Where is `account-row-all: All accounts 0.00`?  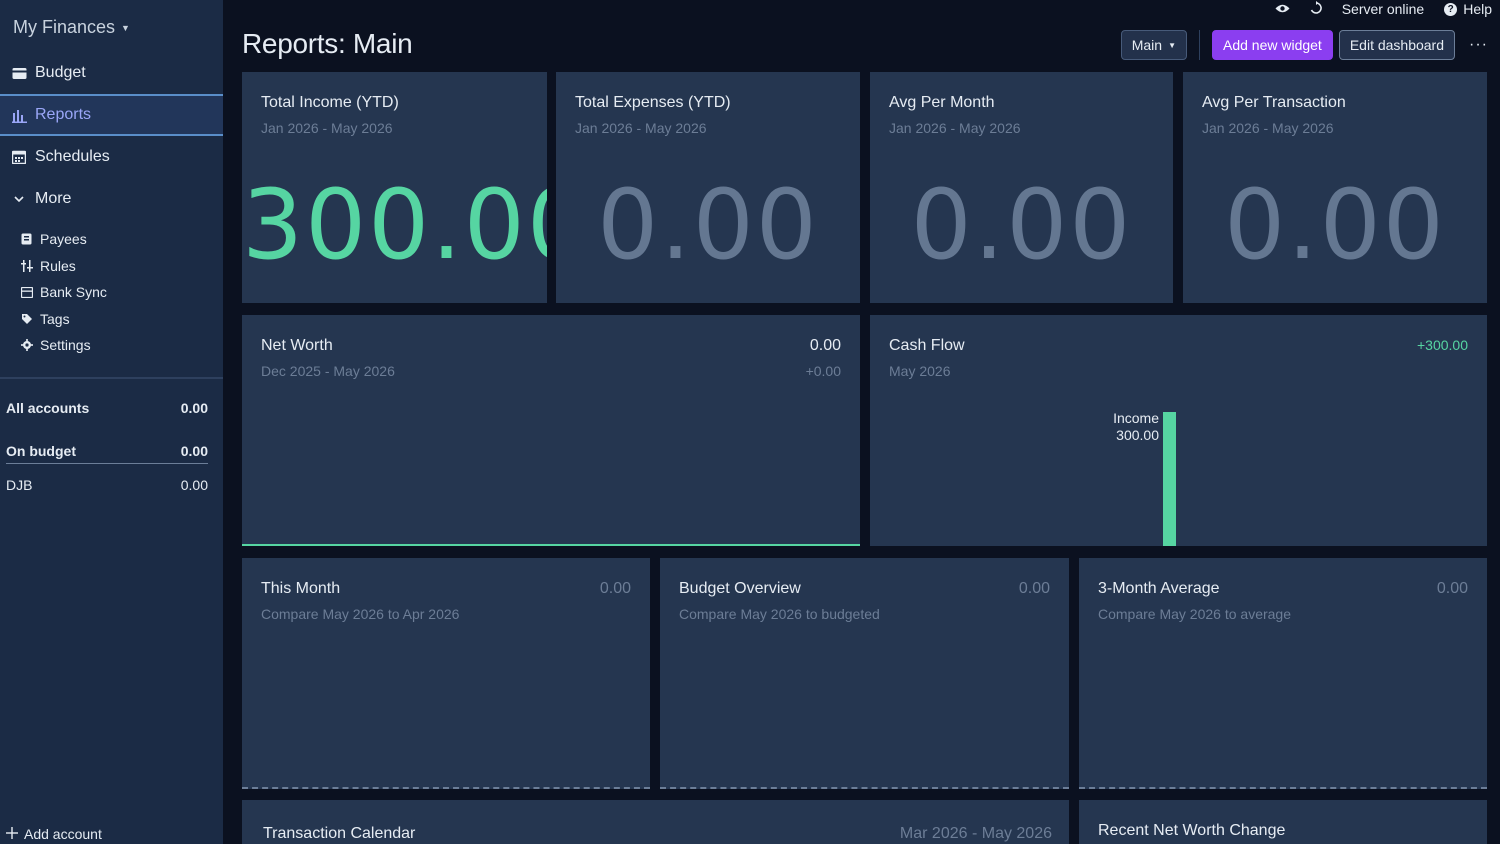 account-row-all: All accounts 0.00 is located at coordinates (107, 408).